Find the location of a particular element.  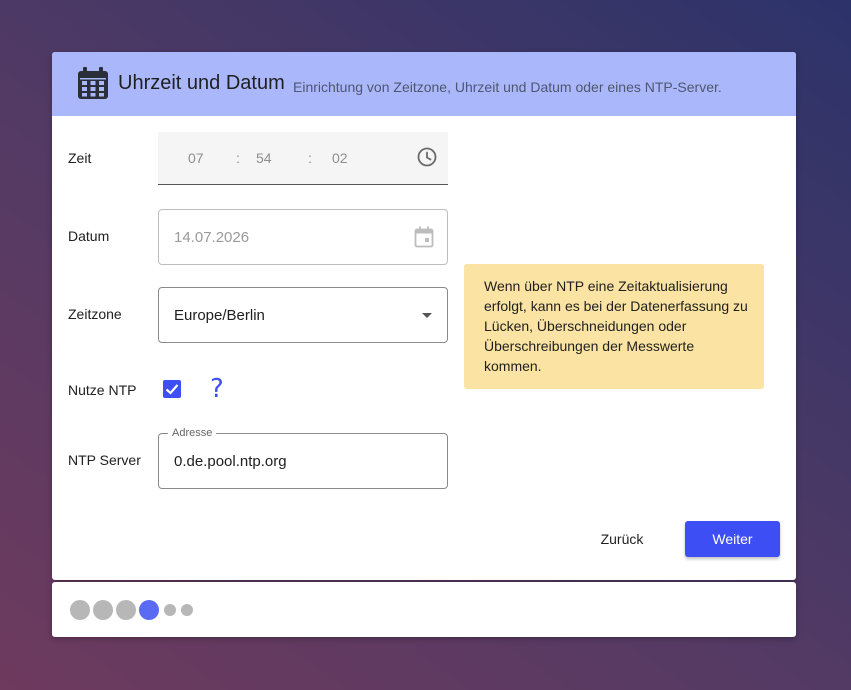

clock-icon is located at coordinates (427, 157).